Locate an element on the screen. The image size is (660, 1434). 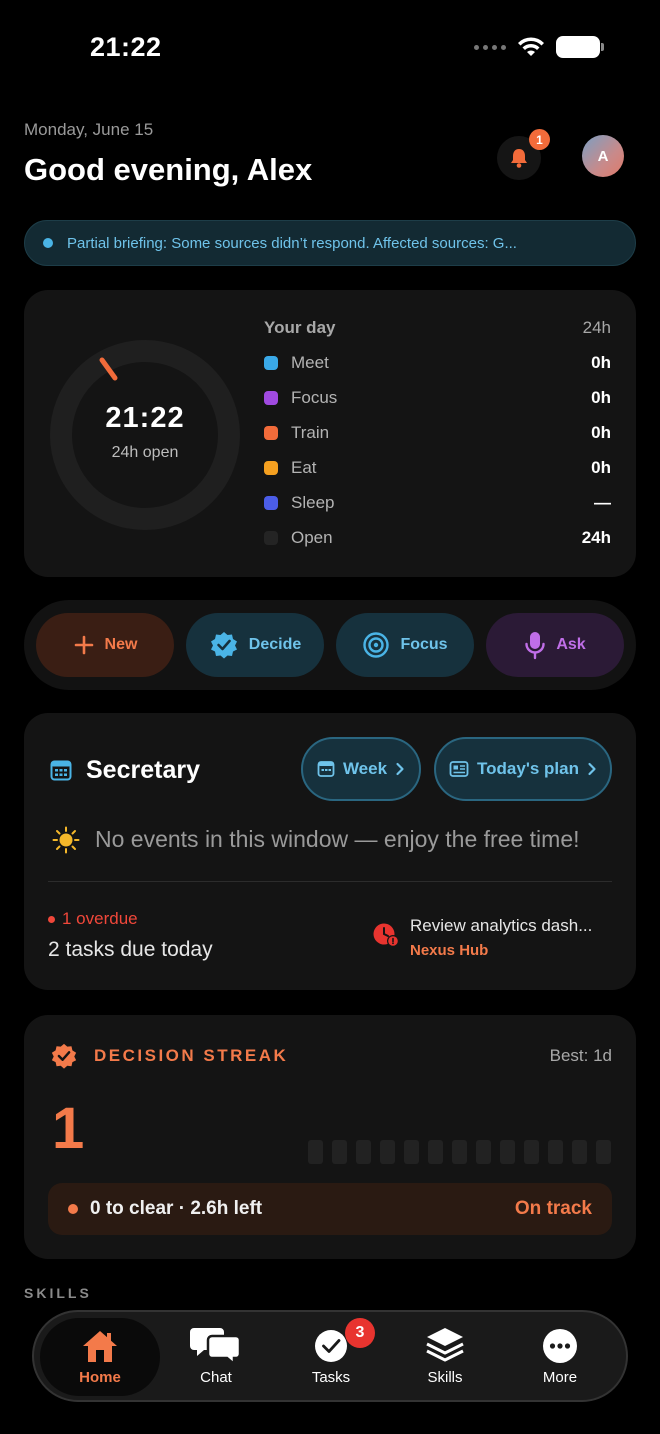
layers-icon is located at coordinates (445, 1345).